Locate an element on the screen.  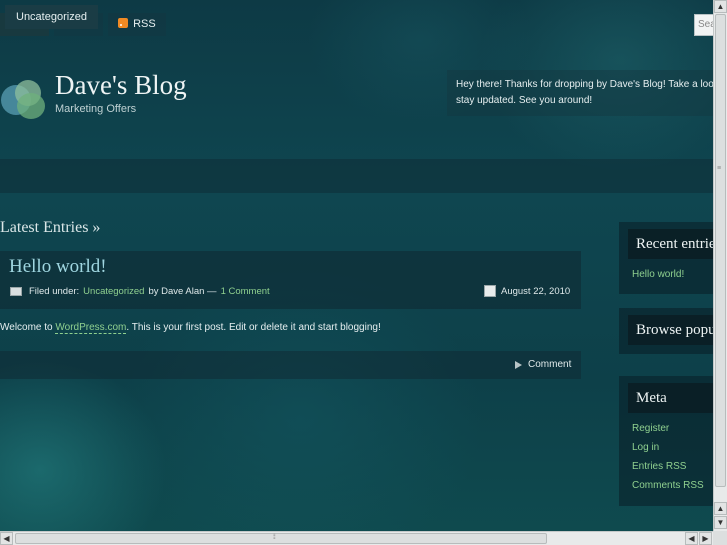
horizontal-scroll-thumb is located at coordinates (281, 538).